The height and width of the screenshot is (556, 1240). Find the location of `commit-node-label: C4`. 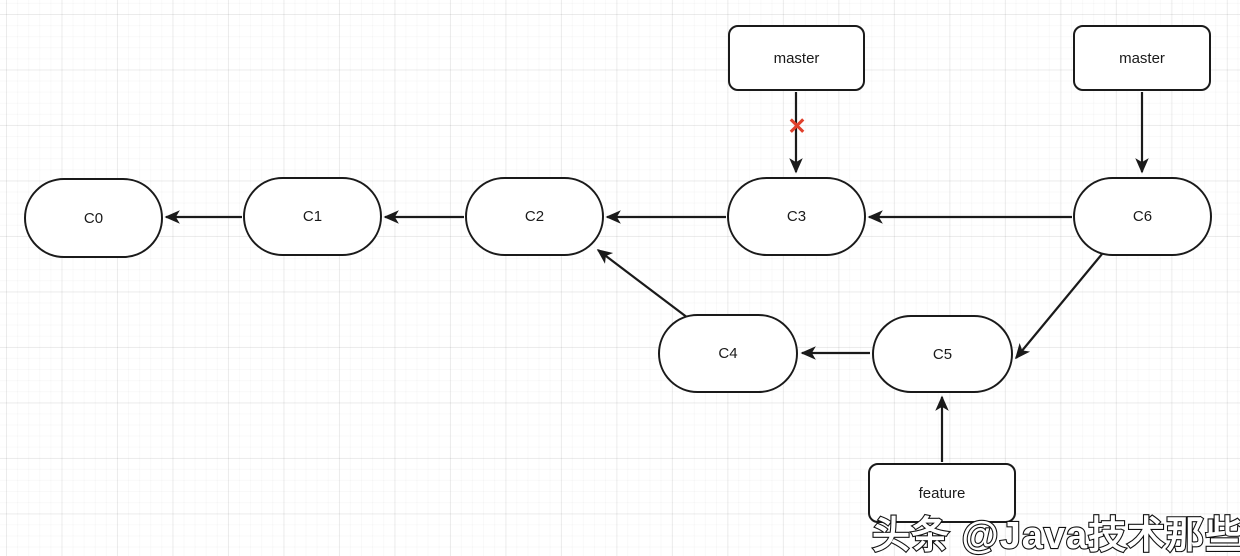

commit-node-label: C4 is located at coordinates (728, 353).